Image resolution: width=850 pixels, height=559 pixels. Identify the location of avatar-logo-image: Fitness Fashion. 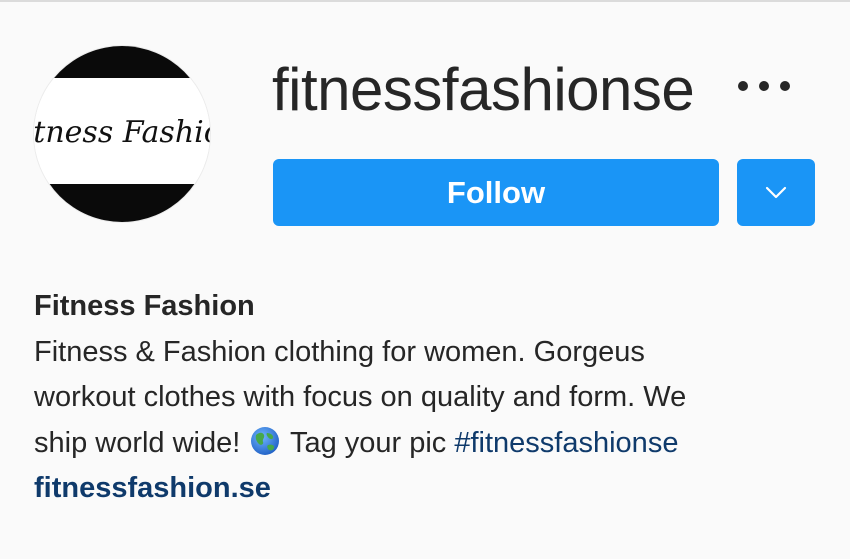
(122, 134).